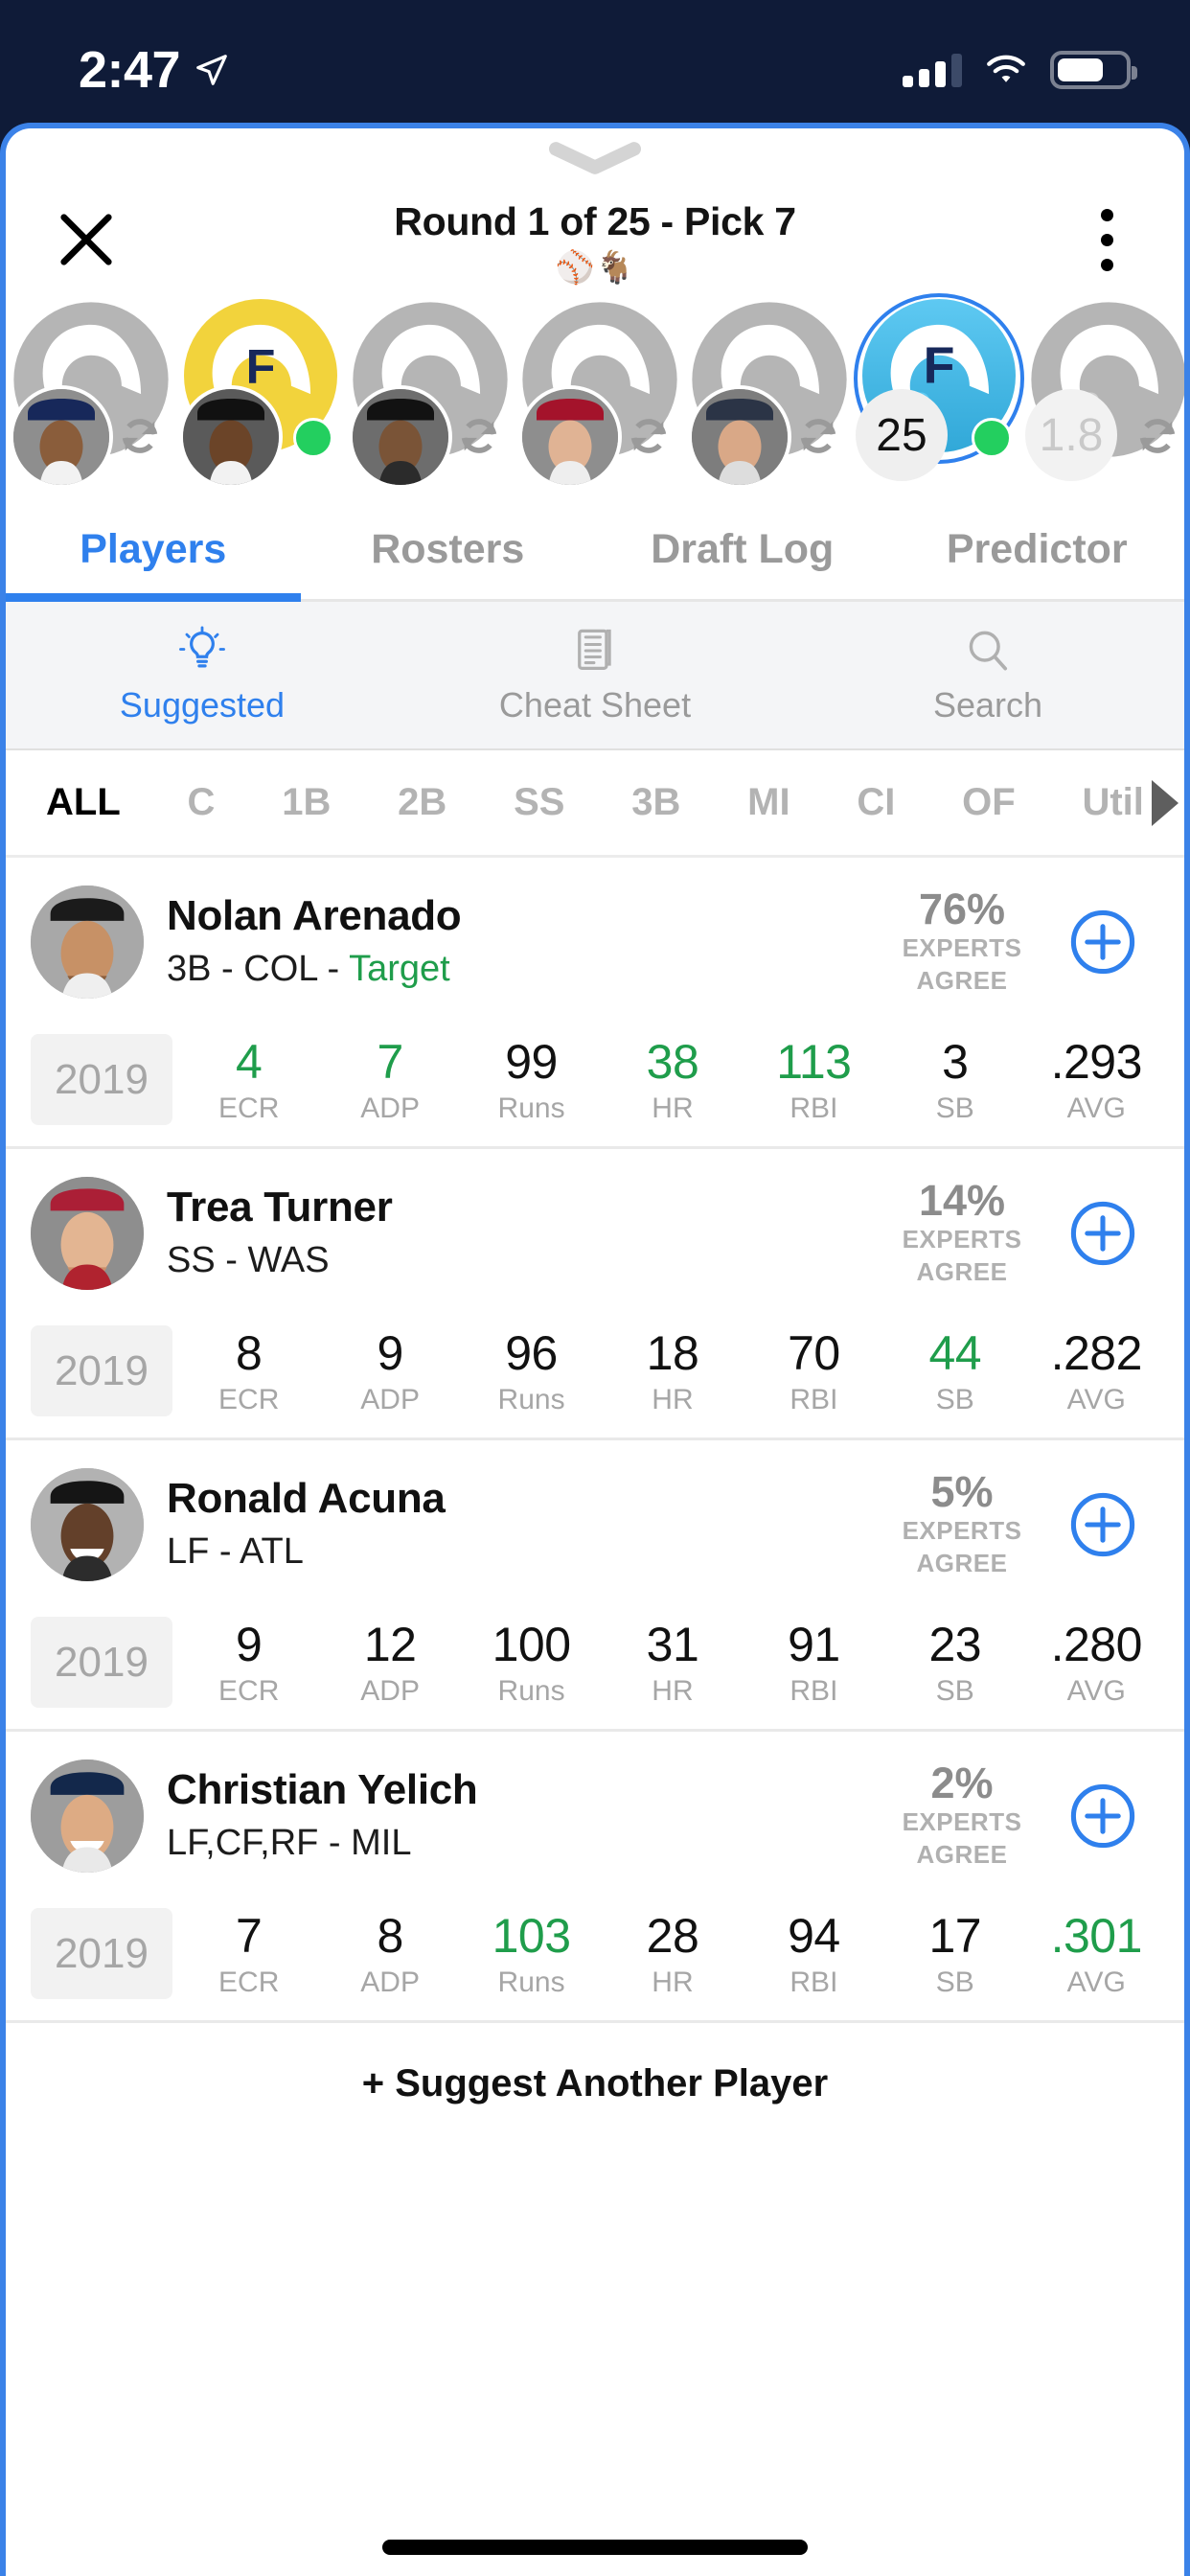  I want to click on experts-label-2: AGREE, so click(962, 980).